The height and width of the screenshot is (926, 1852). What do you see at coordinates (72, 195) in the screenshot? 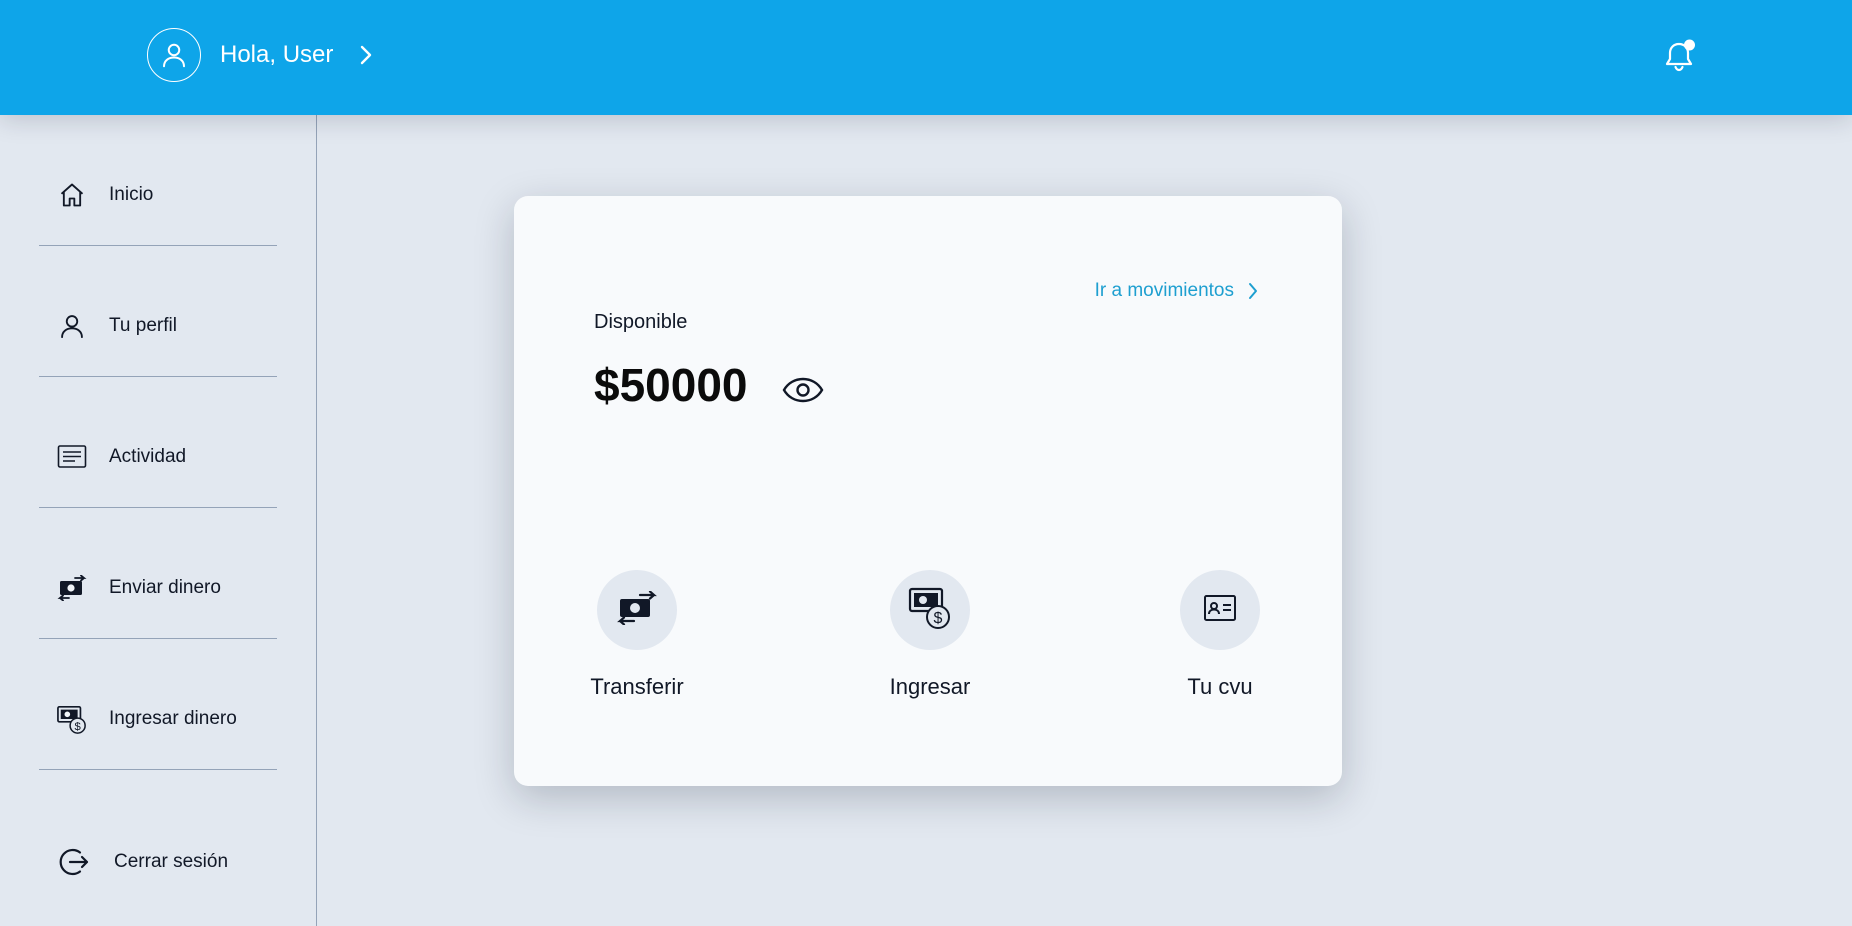
I see `home-icon` at bounding box center [72, 195].